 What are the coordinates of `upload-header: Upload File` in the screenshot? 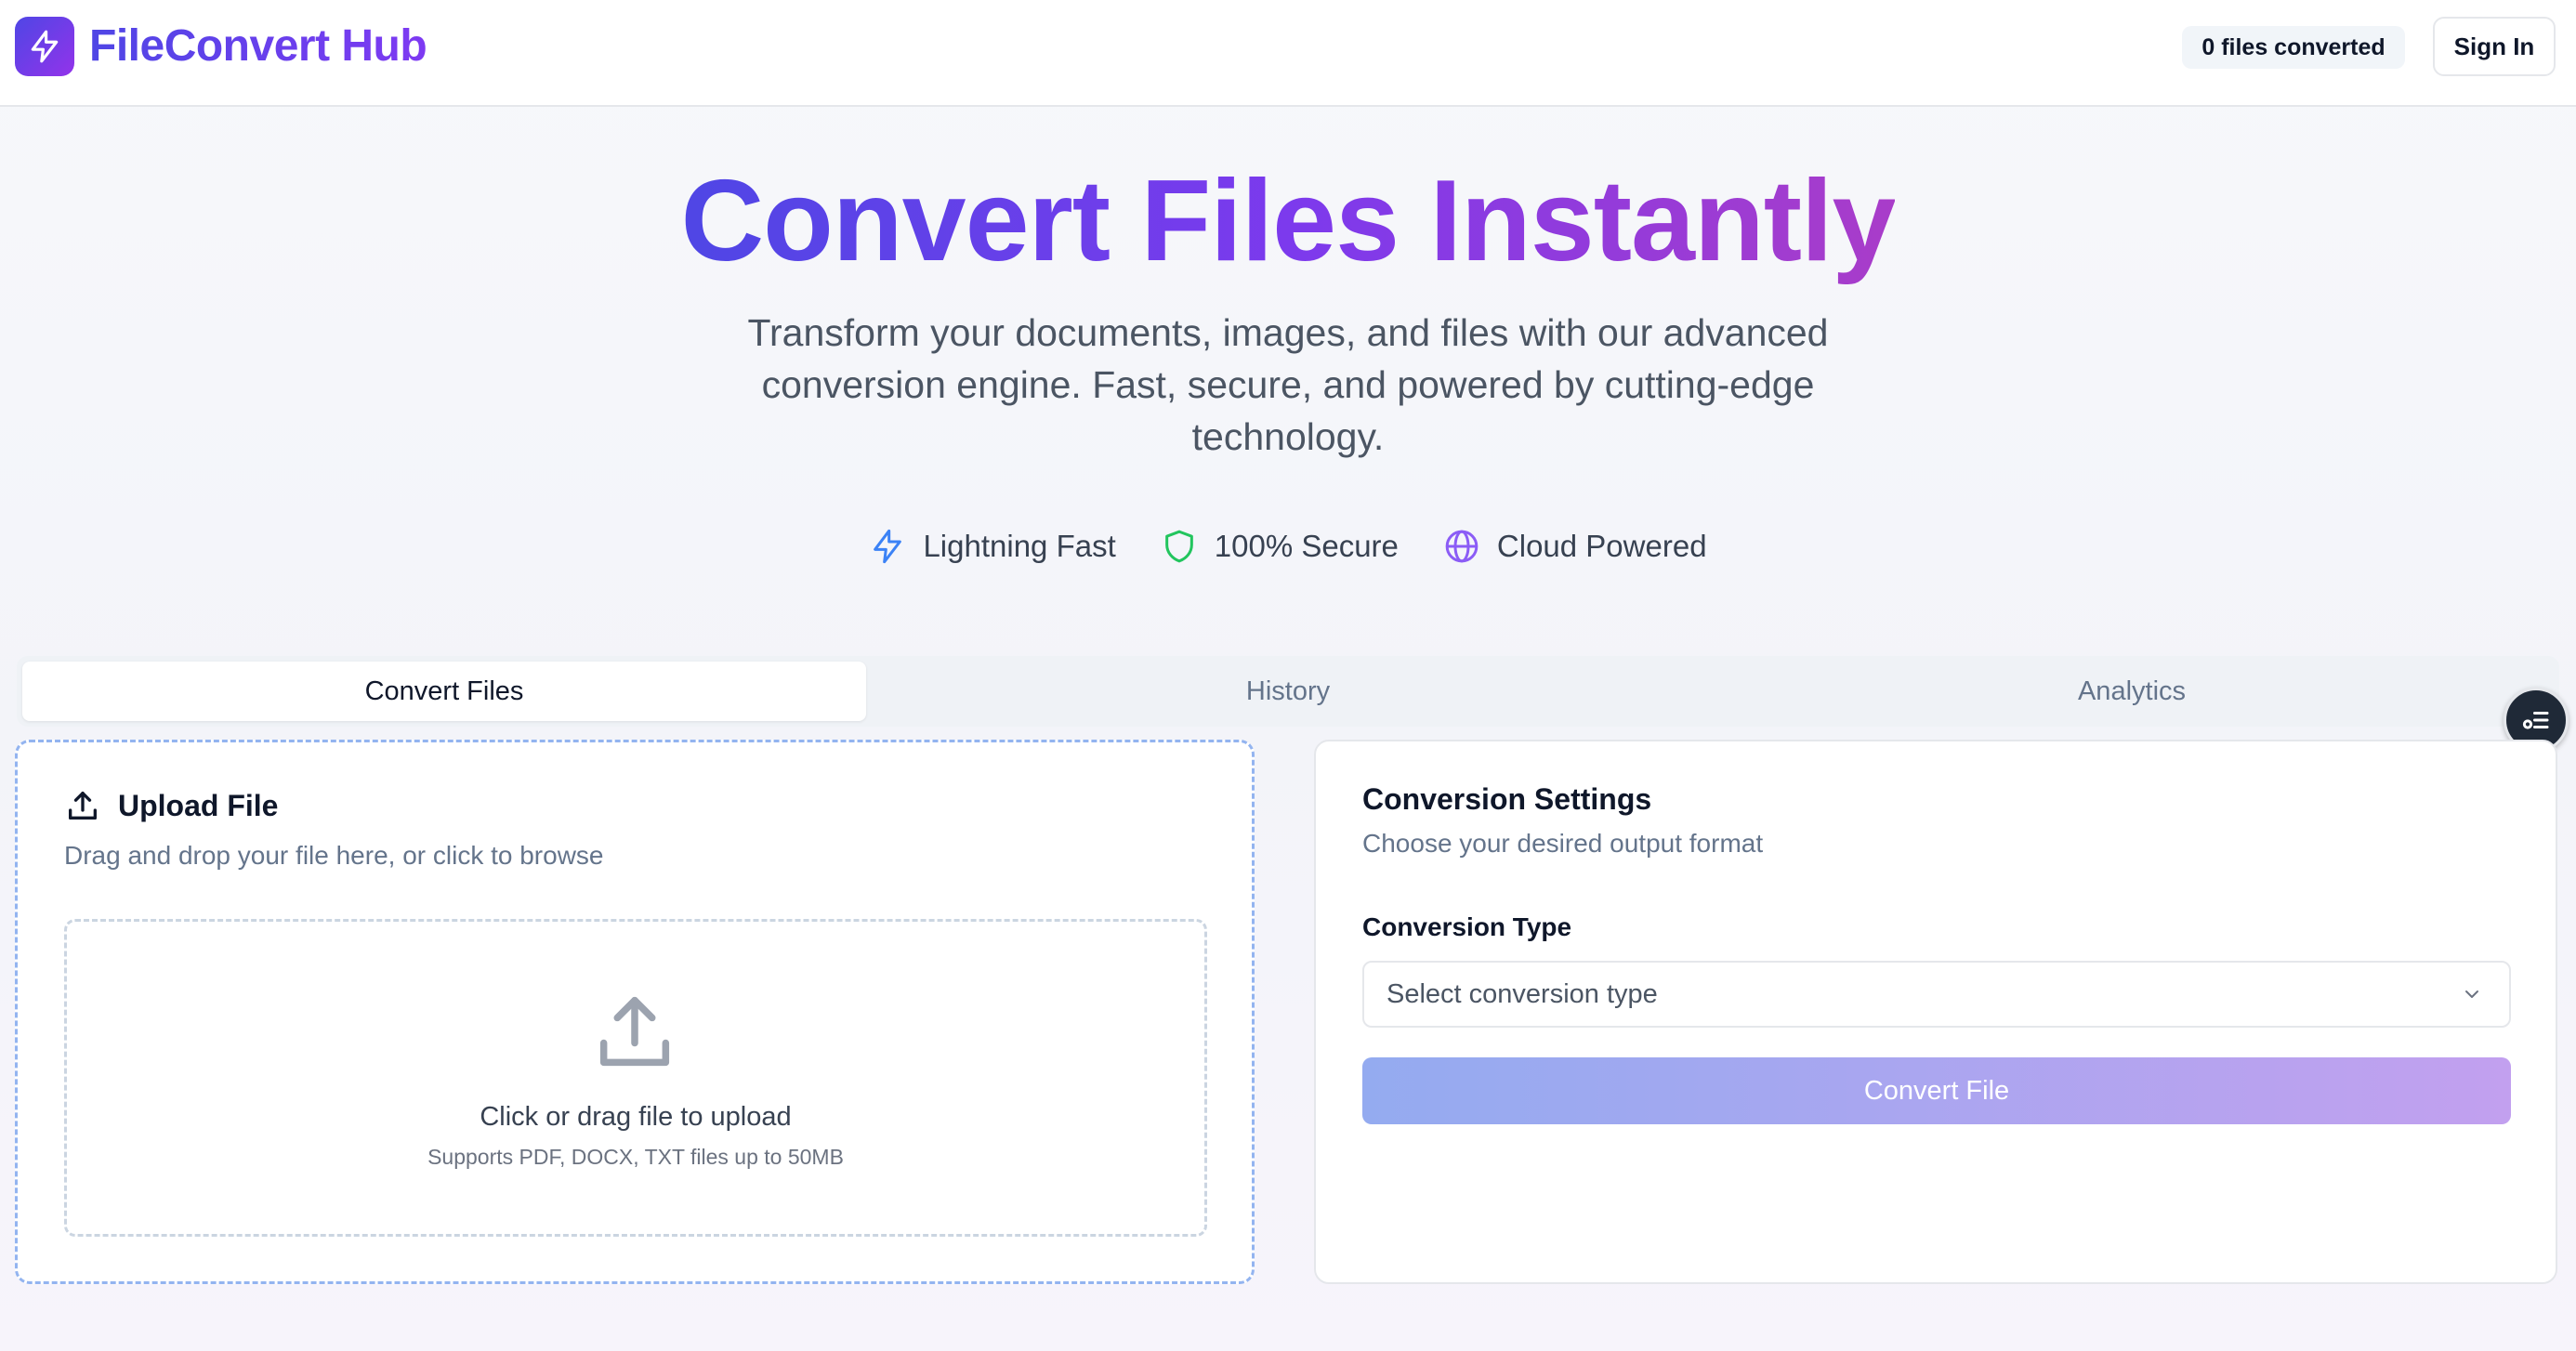 It's located at (171, 805).